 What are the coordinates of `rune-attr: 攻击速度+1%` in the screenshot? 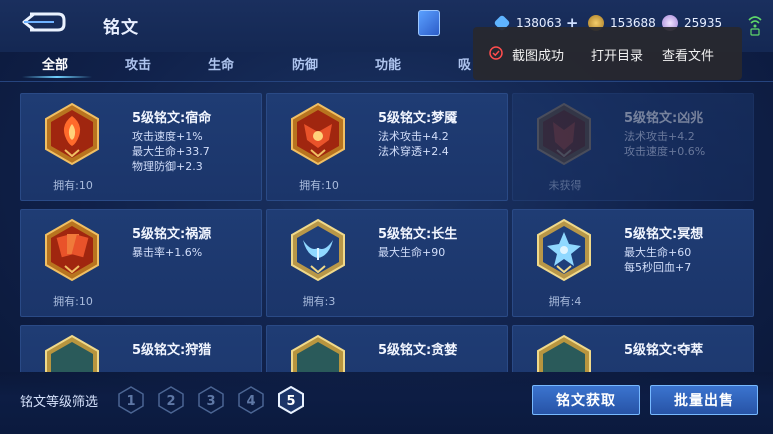 It's located at (167, 136).